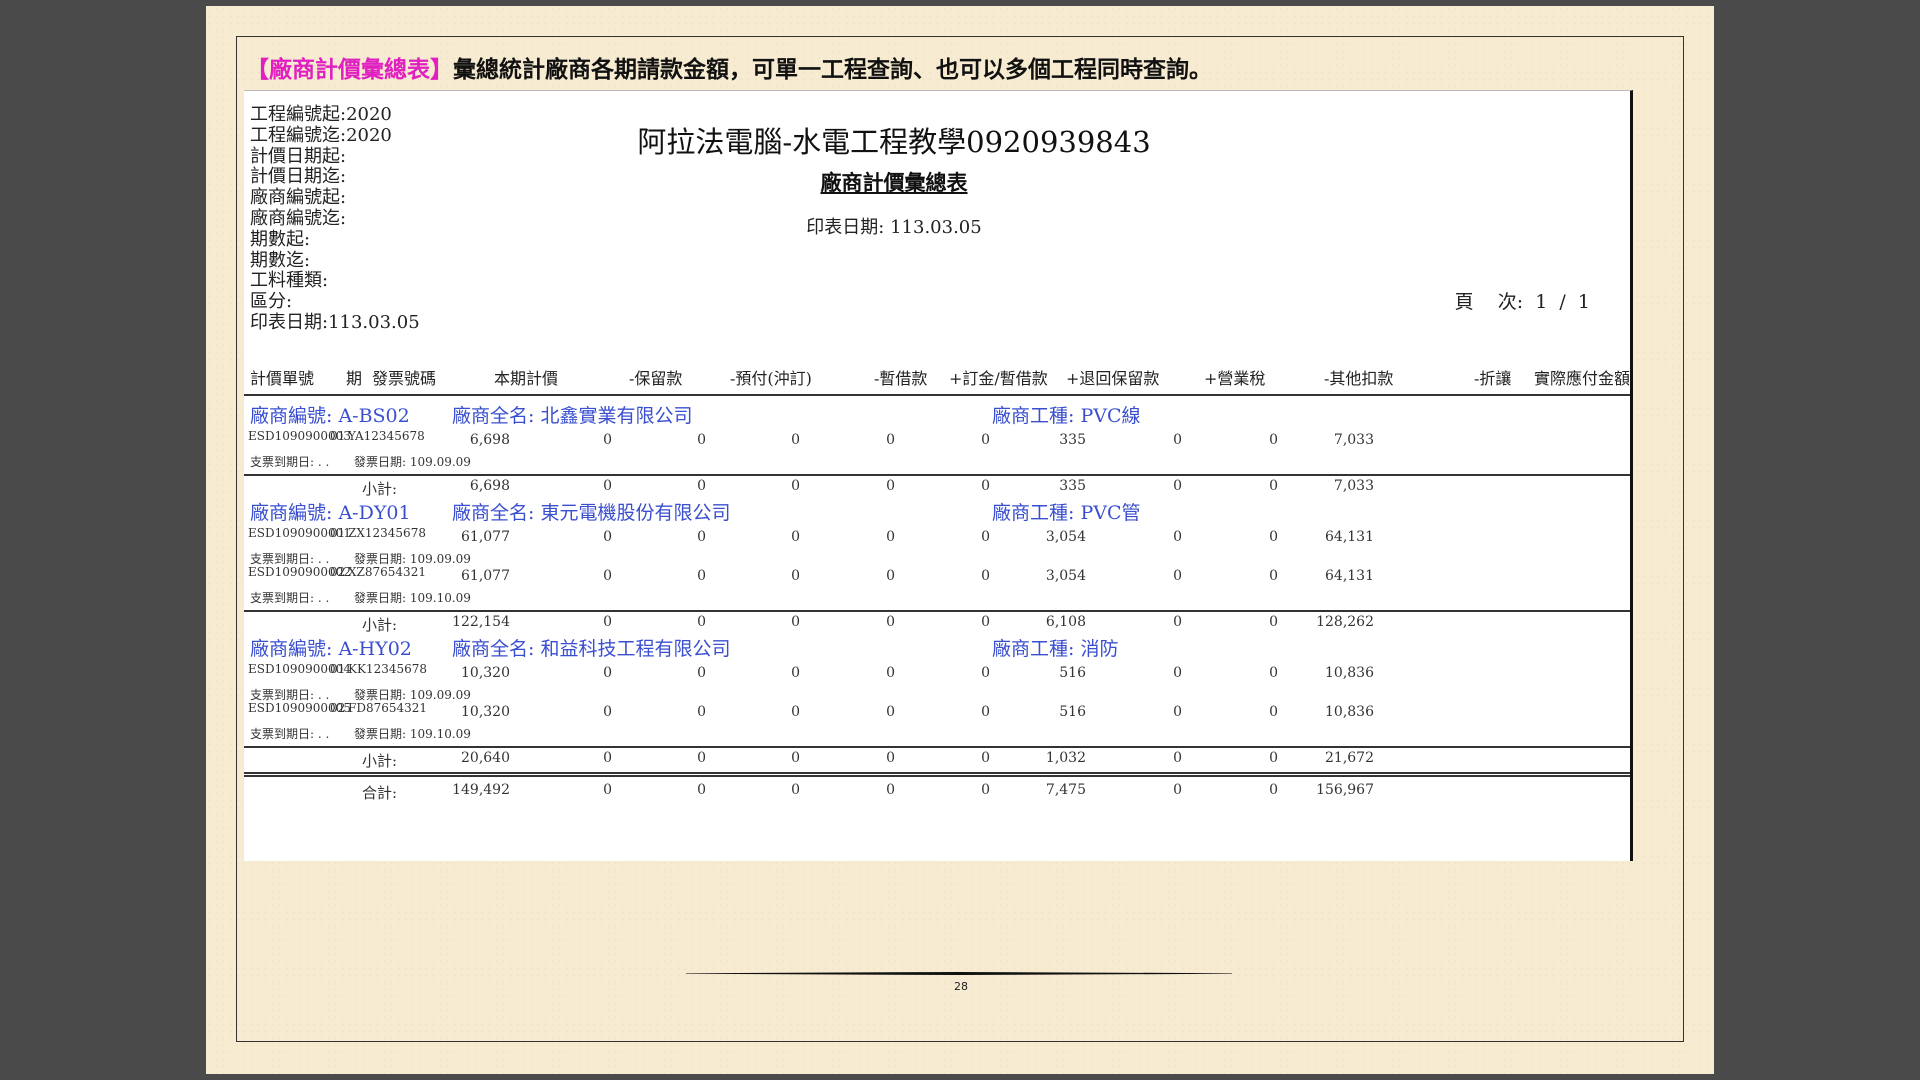 Image resolution: width=1920 pixels, height=1080 pixels. What do you see at coordinates (1349, 673) in the screenshot?
I see `amount-cell: 10,836` at bounding box center [1349, 673].